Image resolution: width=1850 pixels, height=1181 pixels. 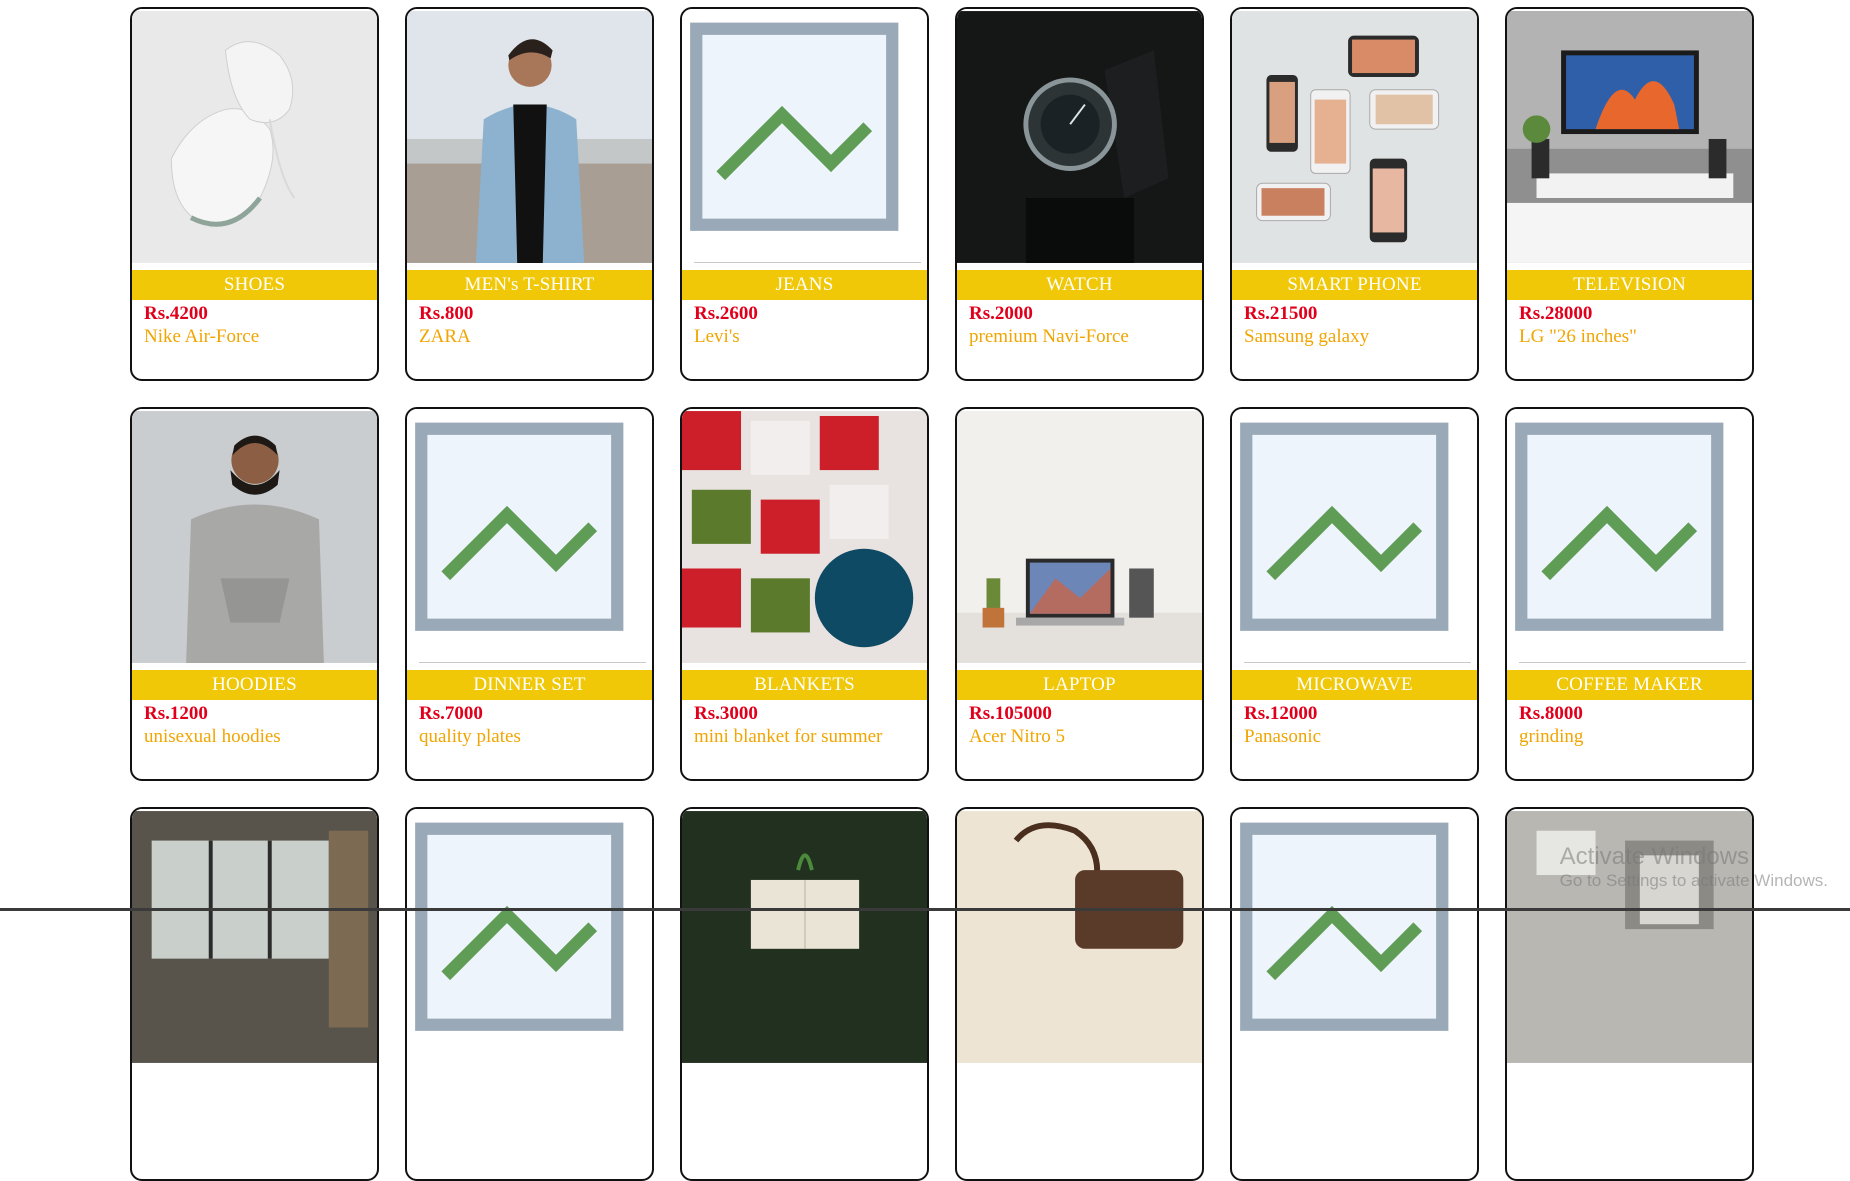 I want to click on description: Nike Air-Force, so click(x=202, y=336).